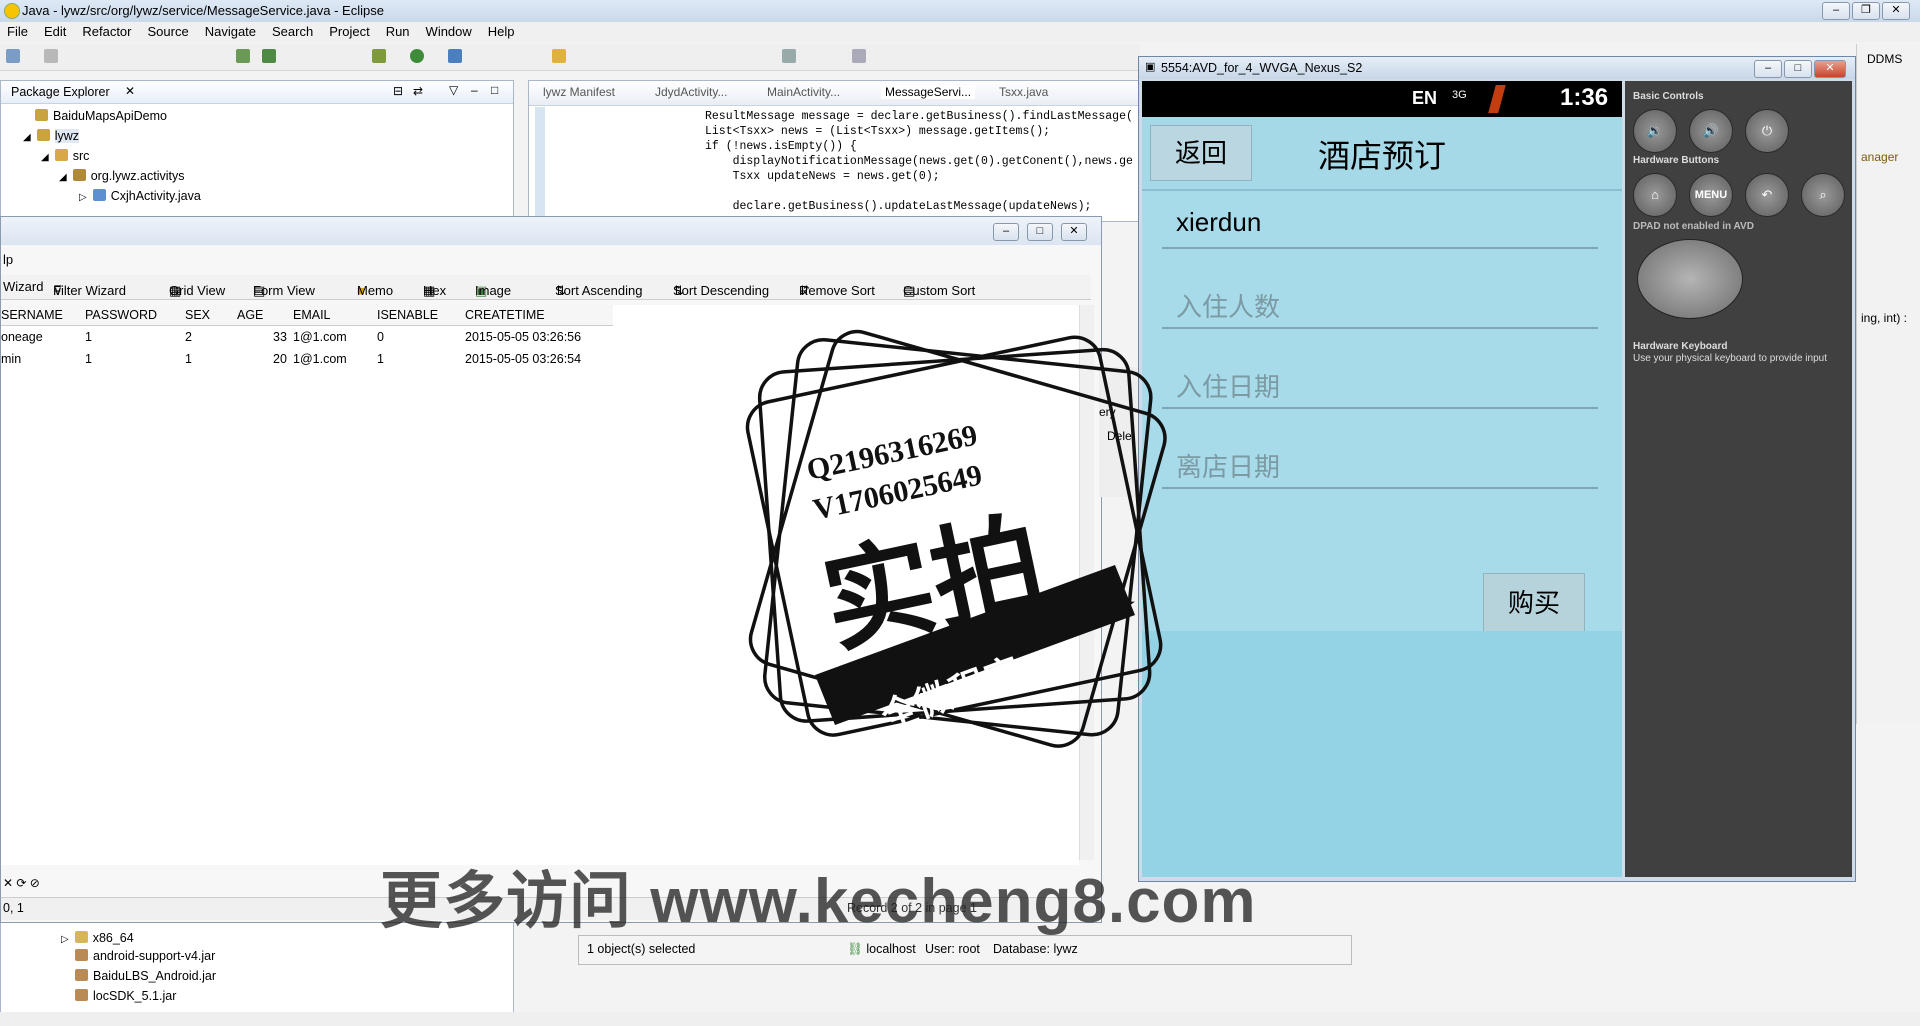 This screenshot has height=1026, width=1920. Describe the element at coordinates (1823, 195) in the screenshot. I see `search-icon: ⌕` at that location.